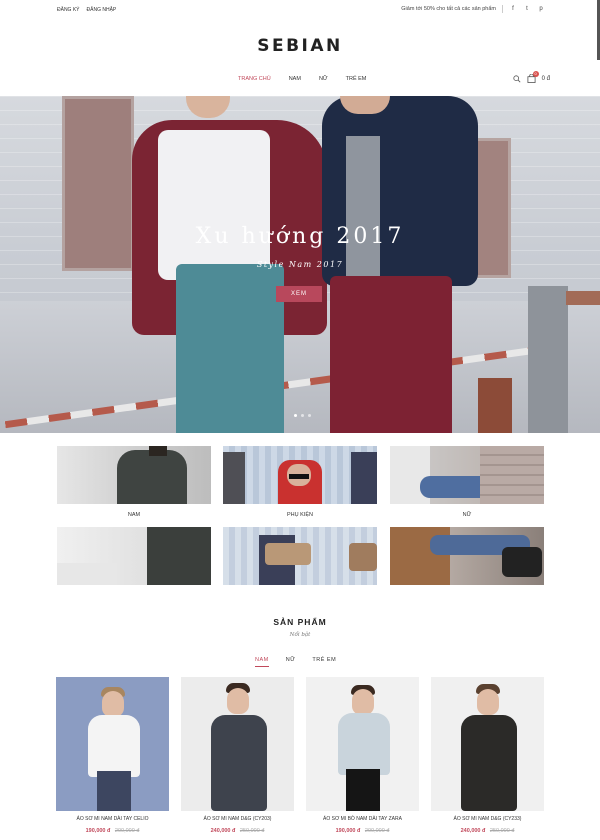 Image resolution: width=600 pixels, height=840 pixels. Describe the element at coordinates (300, 515) in the screenshot. I see `category-label-accessories: PHỤ KIỆN` at that location.